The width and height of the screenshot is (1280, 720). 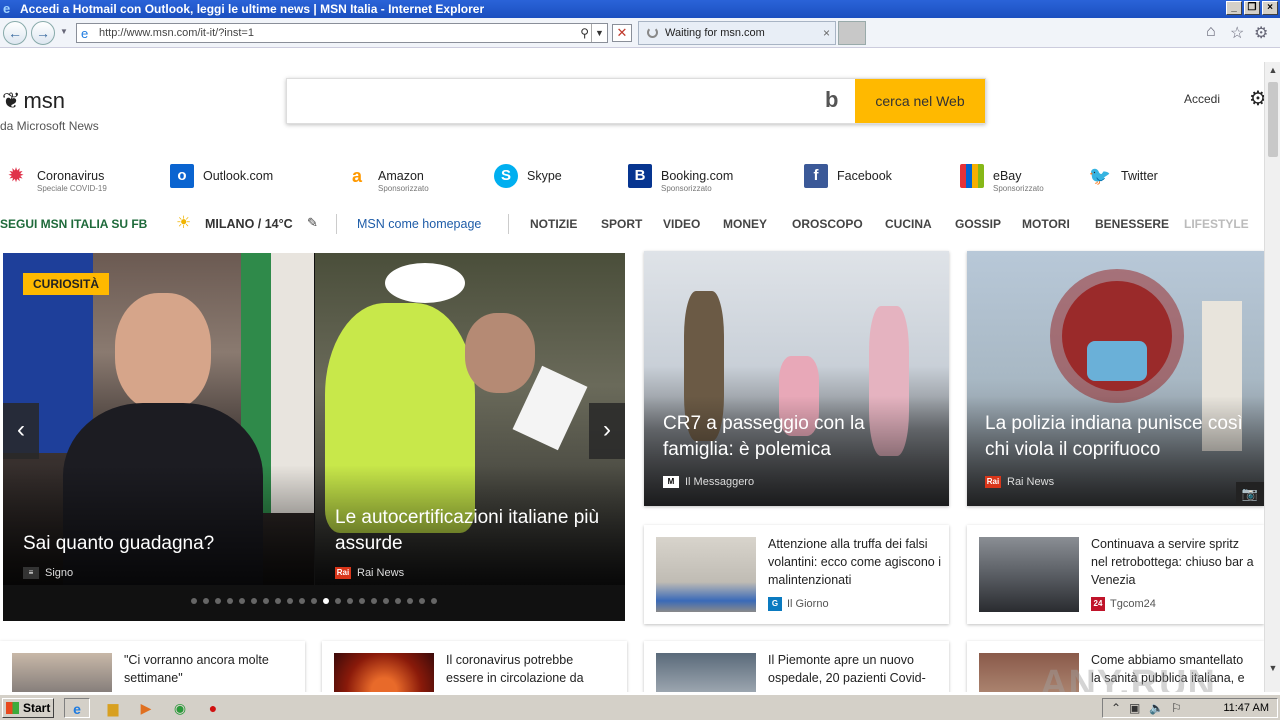 What do you see at coordinates (826, 33) in the screenshot?
I see `tab-close-icon: ×` at bounding box center [826, 33].